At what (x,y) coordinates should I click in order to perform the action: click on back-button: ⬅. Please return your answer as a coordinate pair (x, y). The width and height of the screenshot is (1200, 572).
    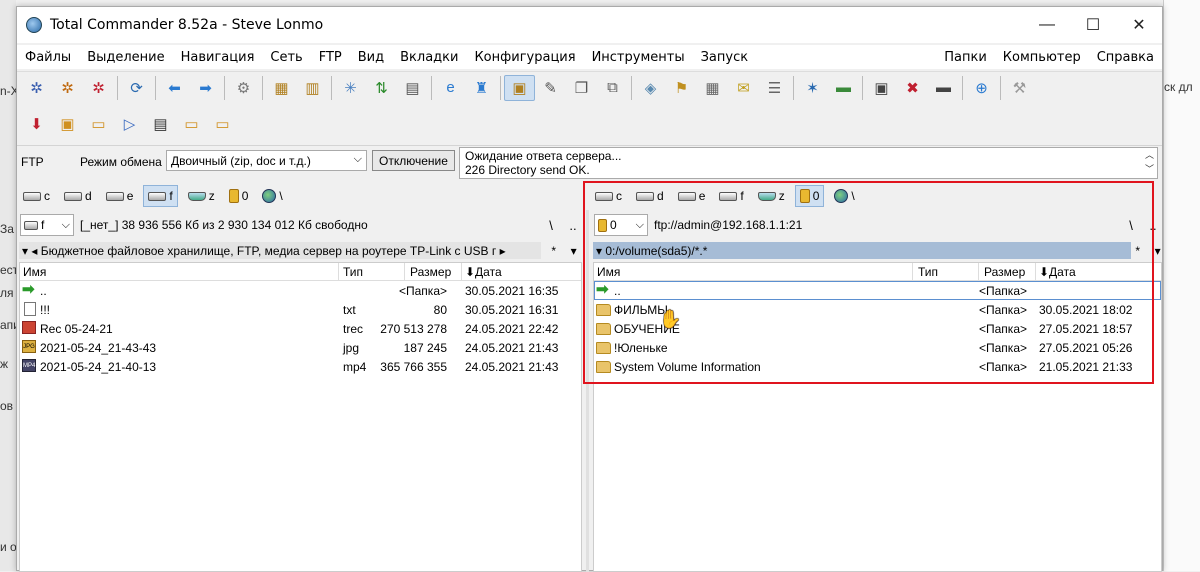
    Looking at the image, I should click on (174, 88).